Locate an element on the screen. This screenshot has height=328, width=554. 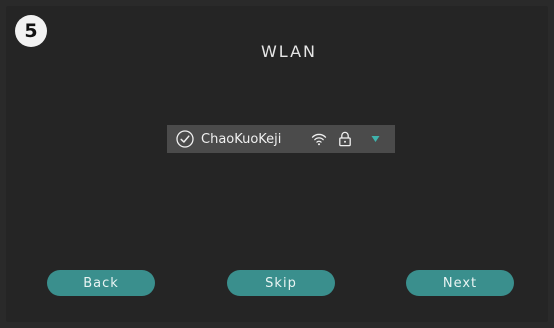
back-button: Back is located at coordinates (101, 283).